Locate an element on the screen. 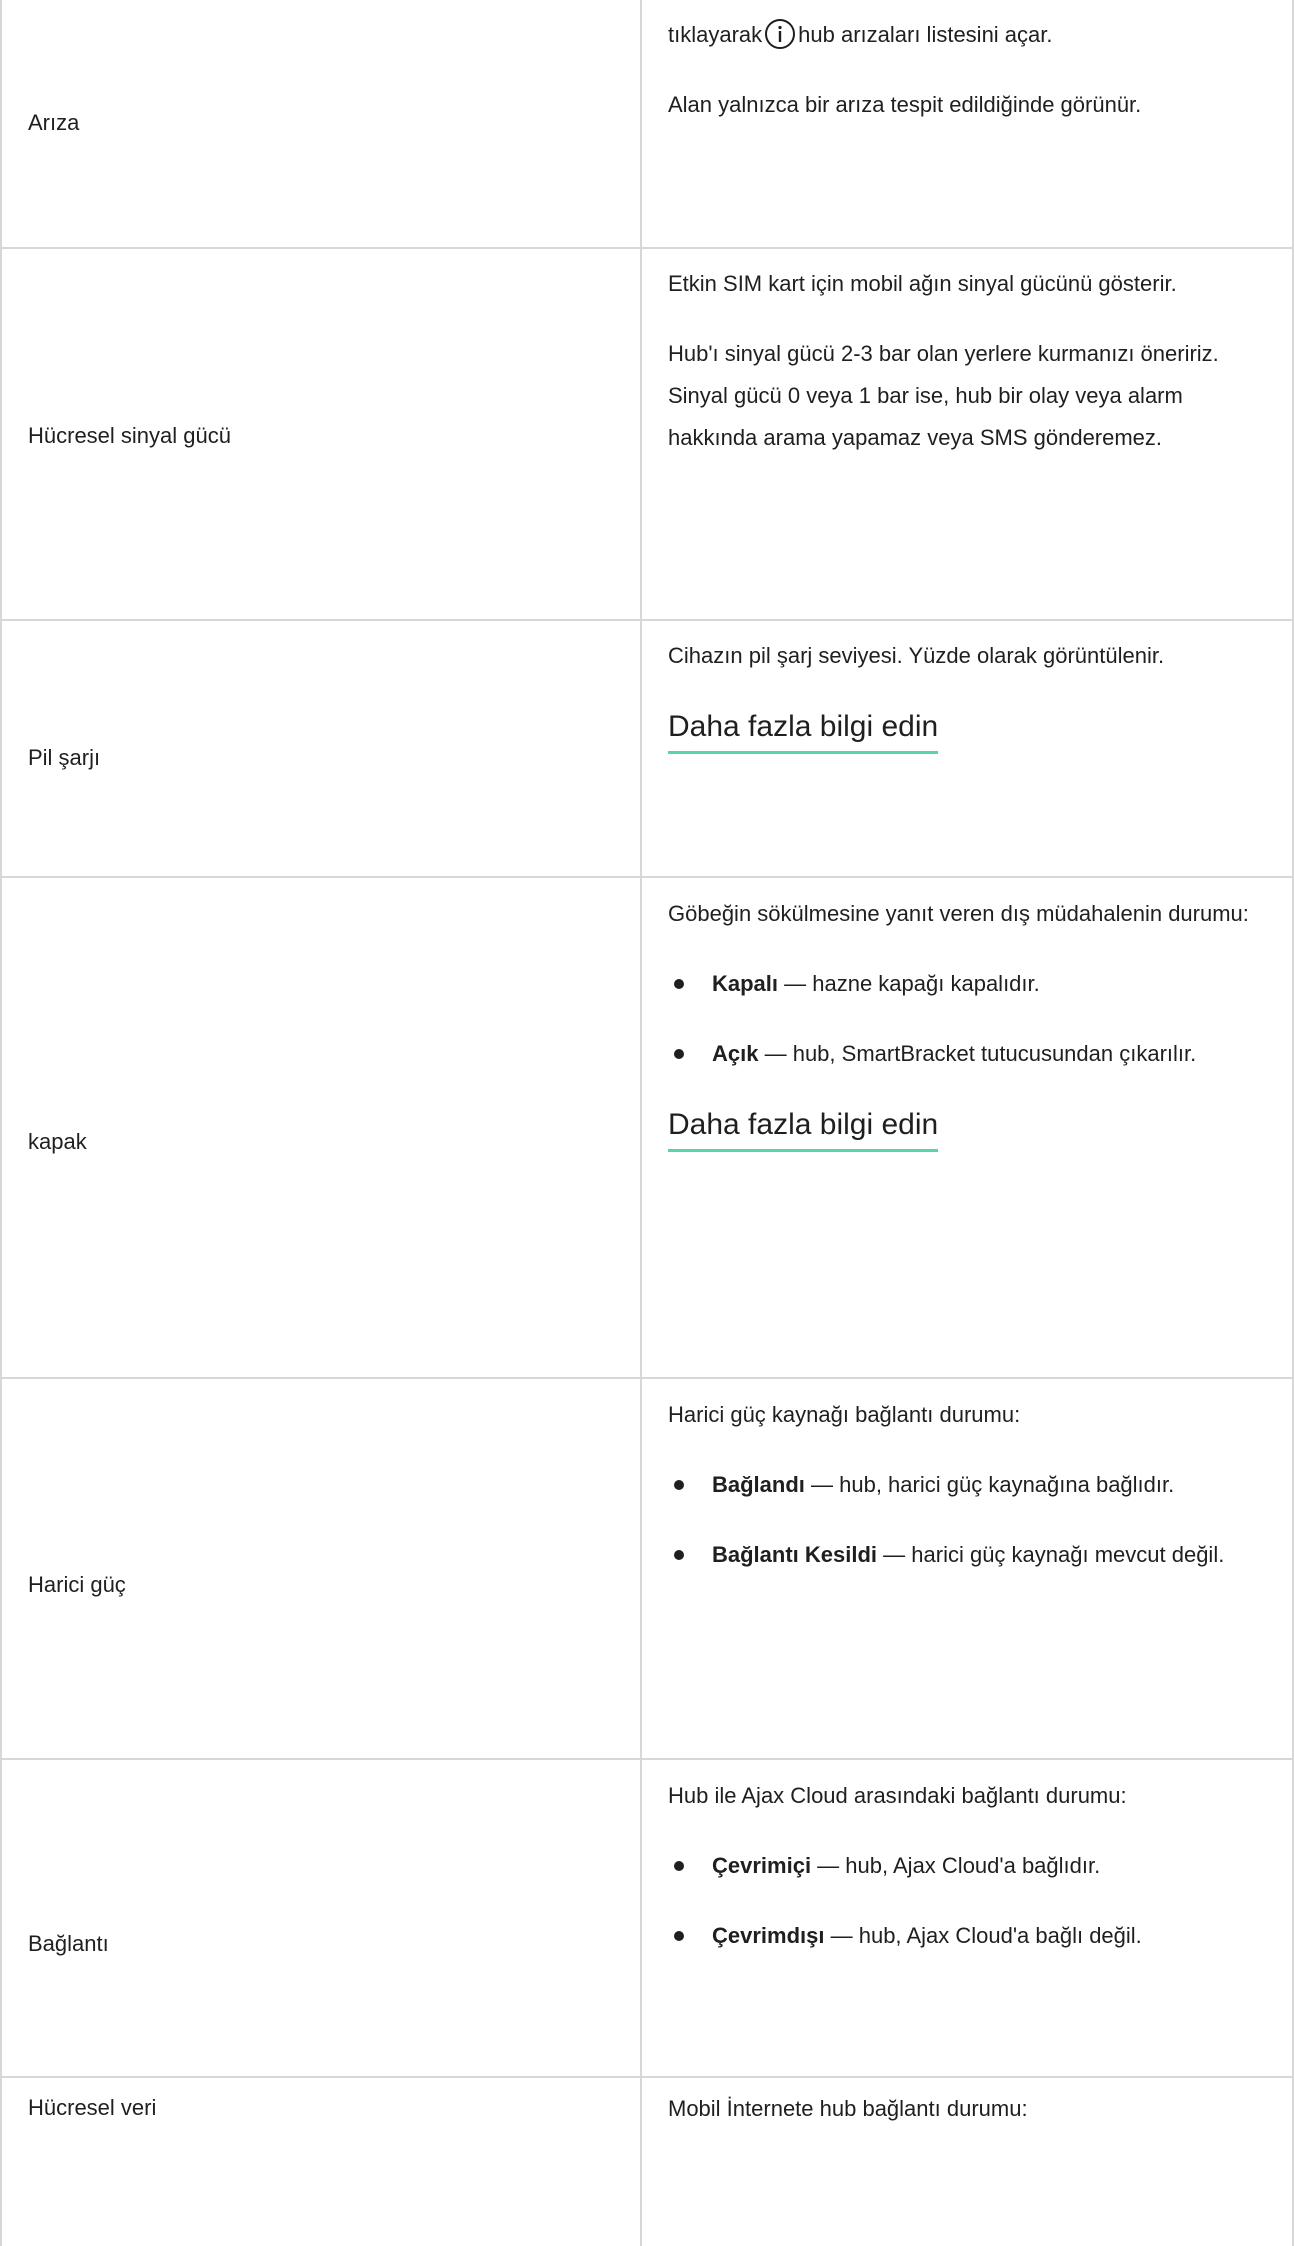 The width and height of the screenshot is (1294, 2246). table-border-left is located at coordinates (1, 1123).